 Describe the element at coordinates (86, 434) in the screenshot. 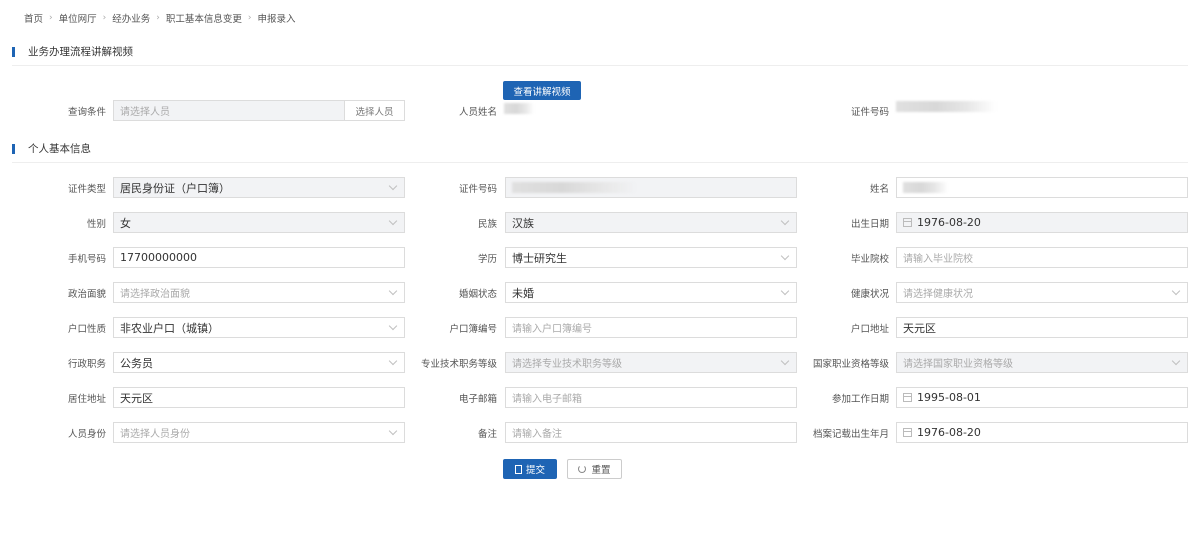

I see `identity-label: 人员身份` at that location.